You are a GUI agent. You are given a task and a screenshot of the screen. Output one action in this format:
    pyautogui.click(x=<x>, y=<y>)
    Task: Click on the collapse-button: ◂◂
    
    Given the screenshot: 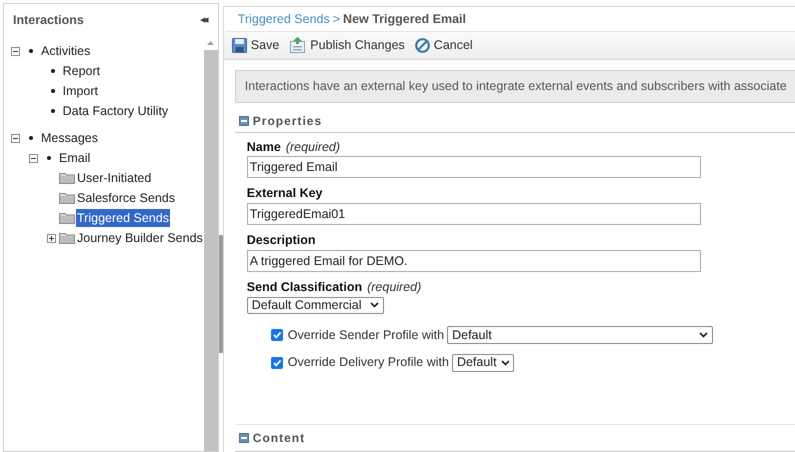 What is the action you would take?
    pyautogui.click(x=204, y=20)
    